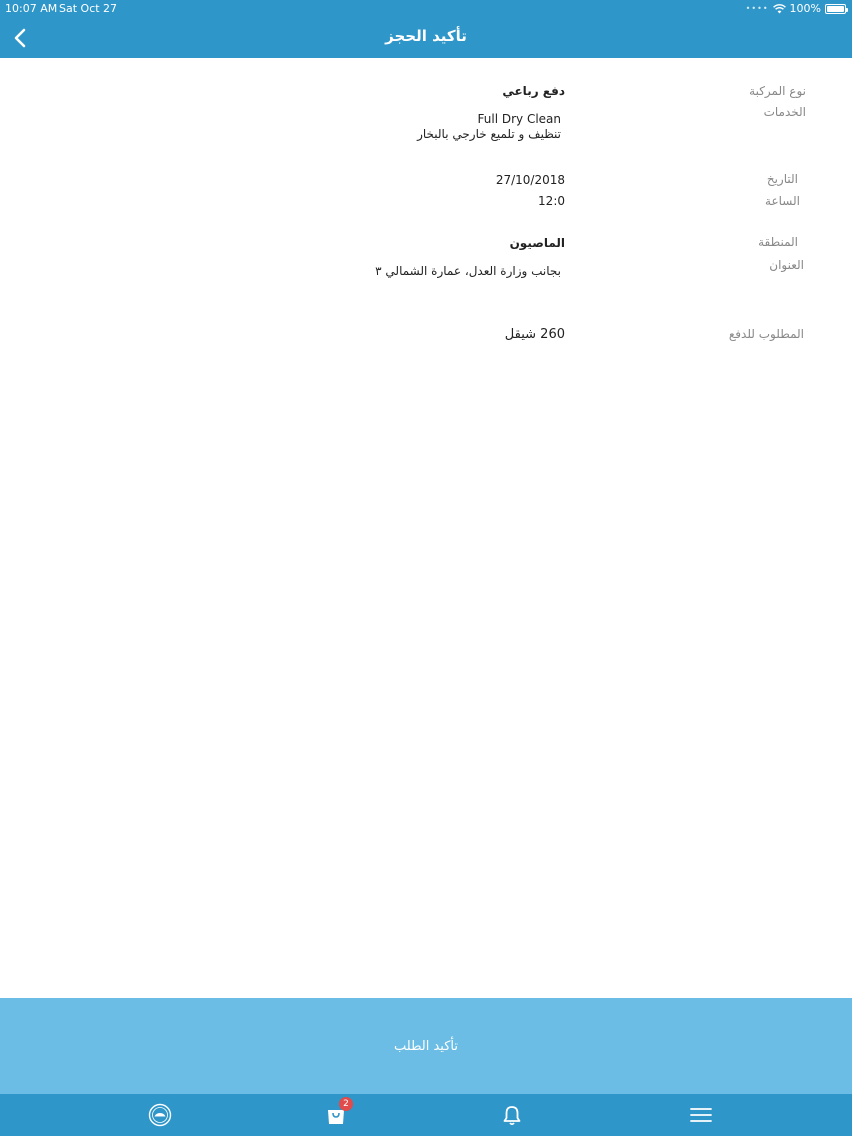 The image size is (852, 1136). Describe the element at coordinates (786, 265) in the screenshot. I see `address-label: العنوان` at that location.